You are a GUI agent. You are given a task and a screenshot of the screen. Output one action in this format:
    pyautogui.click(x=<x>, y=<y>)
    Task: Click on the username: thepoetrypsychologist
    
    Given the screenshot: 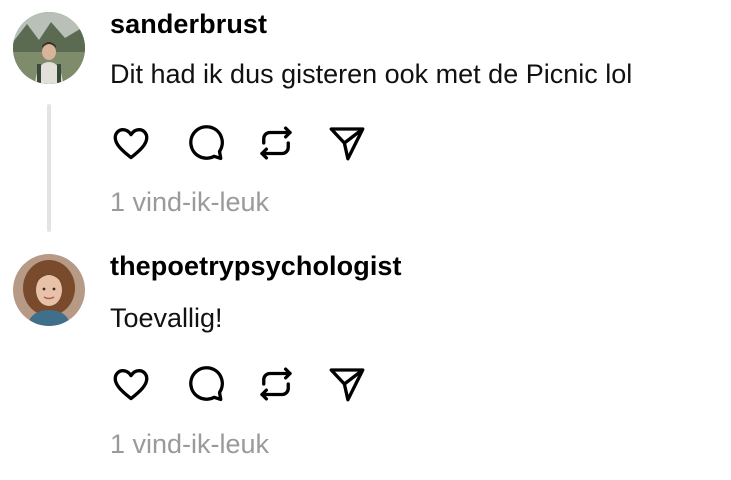 What is the action you would take?
    pyautogui.click(x=256, y=266)
    